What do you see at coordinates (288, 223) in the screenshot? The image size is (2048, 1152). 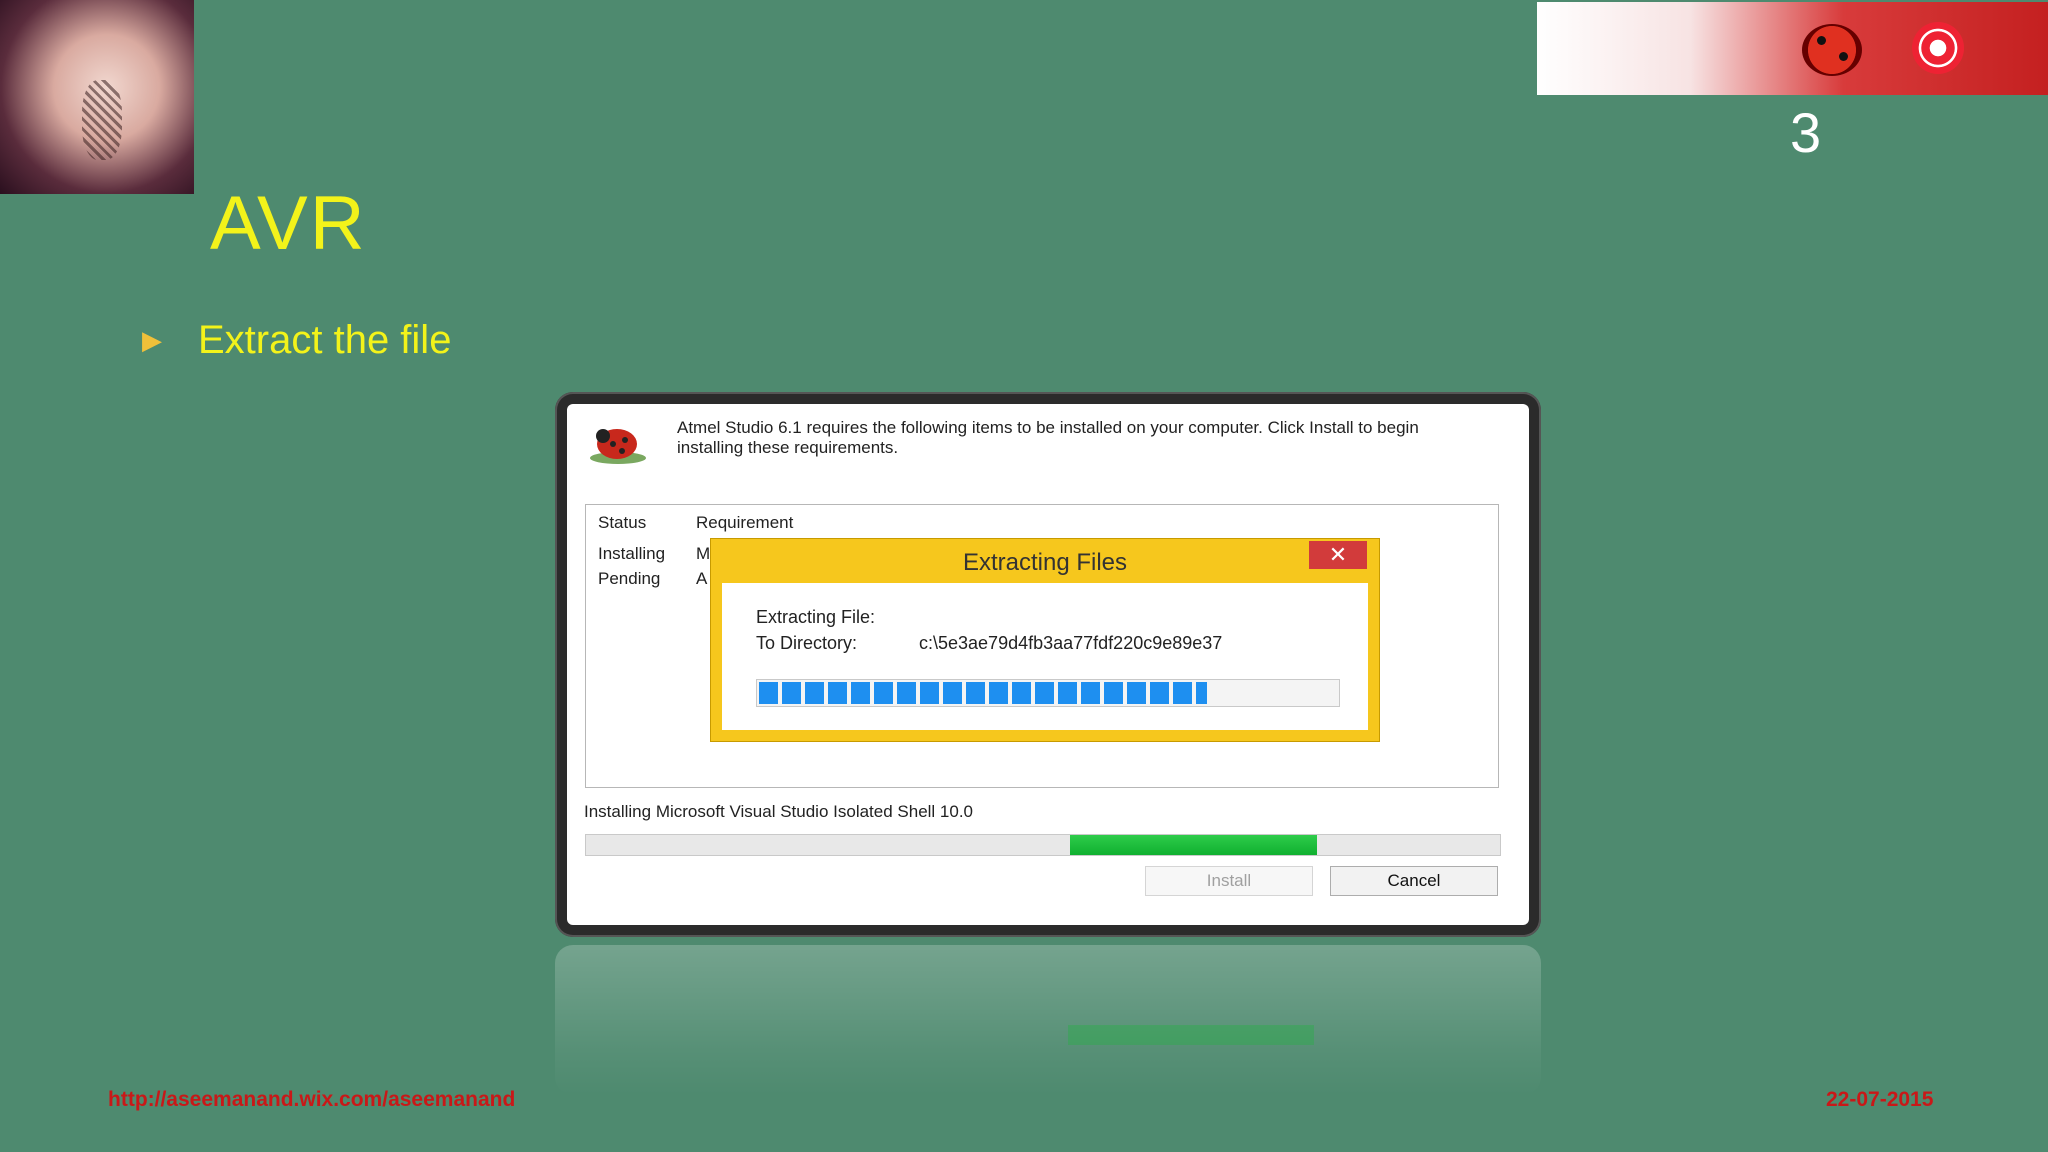 I see `slide-title: AVR` at bounding box center [288, 223].